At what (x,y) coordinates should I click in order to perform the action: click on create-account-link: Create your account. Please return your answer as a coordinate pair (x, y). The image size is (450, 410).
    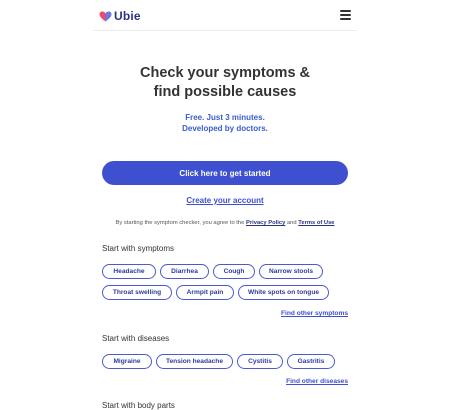
    Looking at the image, I should click on (225, 200).